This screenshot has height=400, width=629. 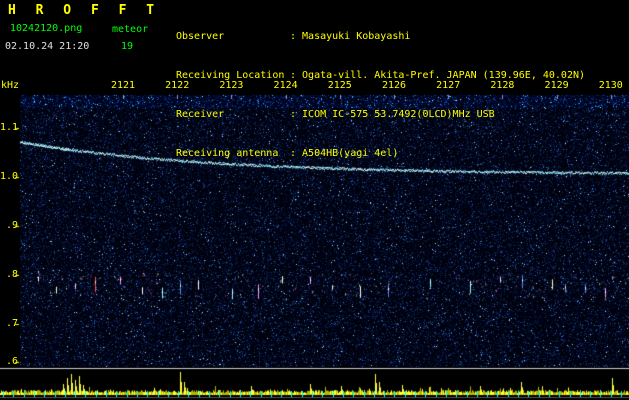 I want to click on info-value: : ICOM IC-575 53.7492(0LCD)MHz USB, so click(x=392, y=114).